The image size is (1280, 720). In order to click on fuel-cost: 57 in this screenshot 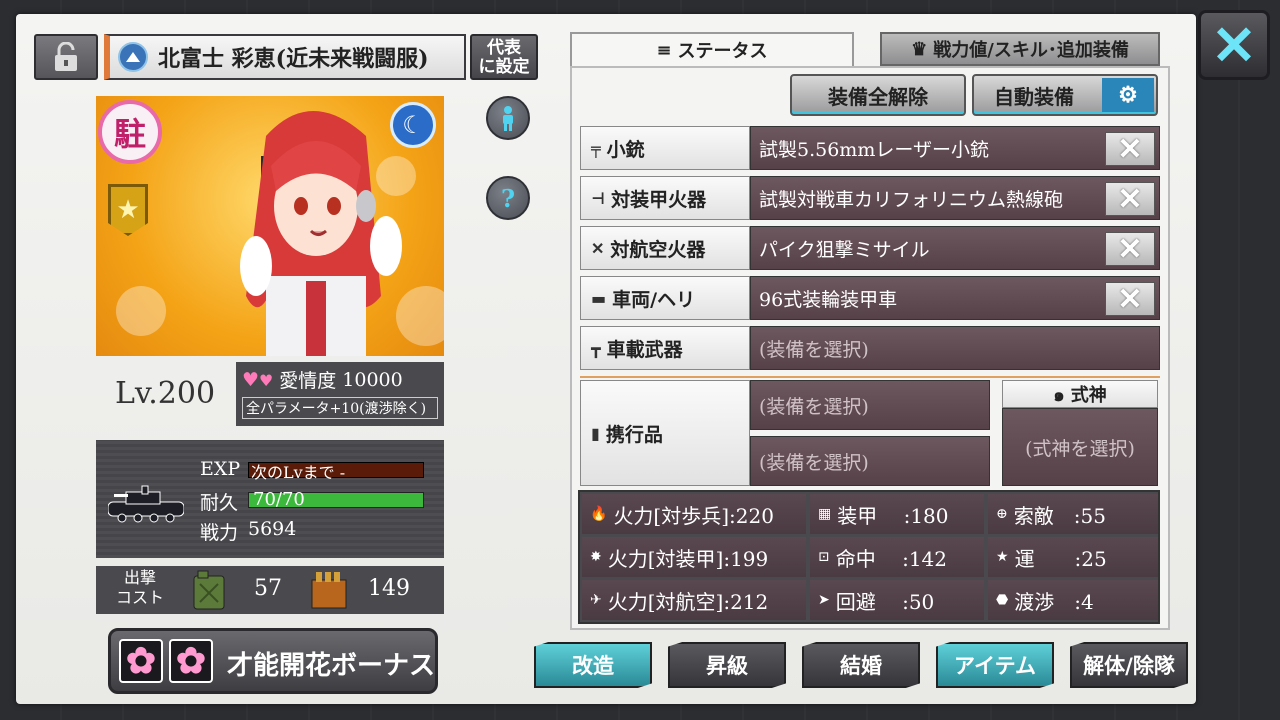, I will do `click(268, 588)`.